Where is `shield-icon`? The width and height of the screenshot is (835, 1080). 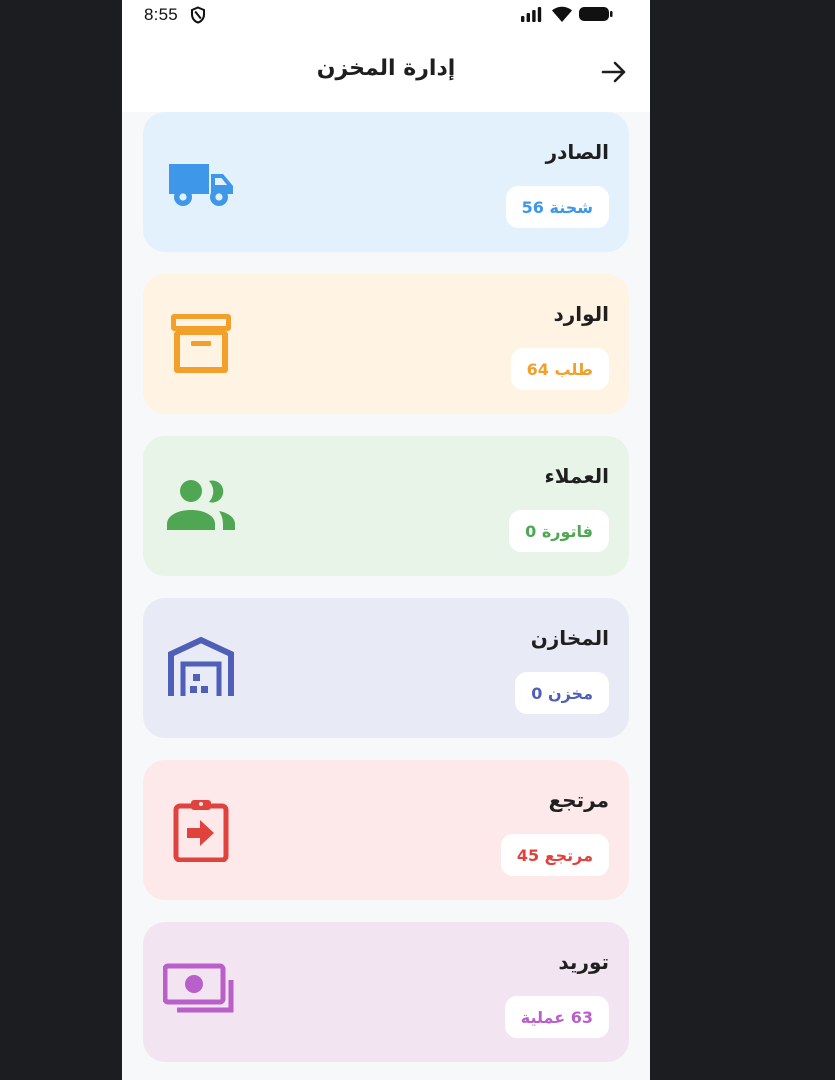 shield-icon is located at coordinates (198, 15).